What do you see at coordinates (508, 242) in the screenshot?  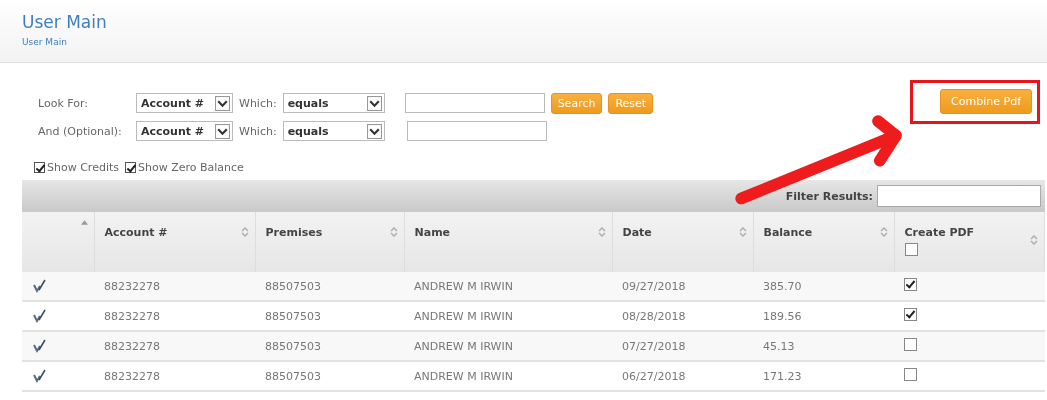 I see `column-header: Name` at bounding box center [508, 242].